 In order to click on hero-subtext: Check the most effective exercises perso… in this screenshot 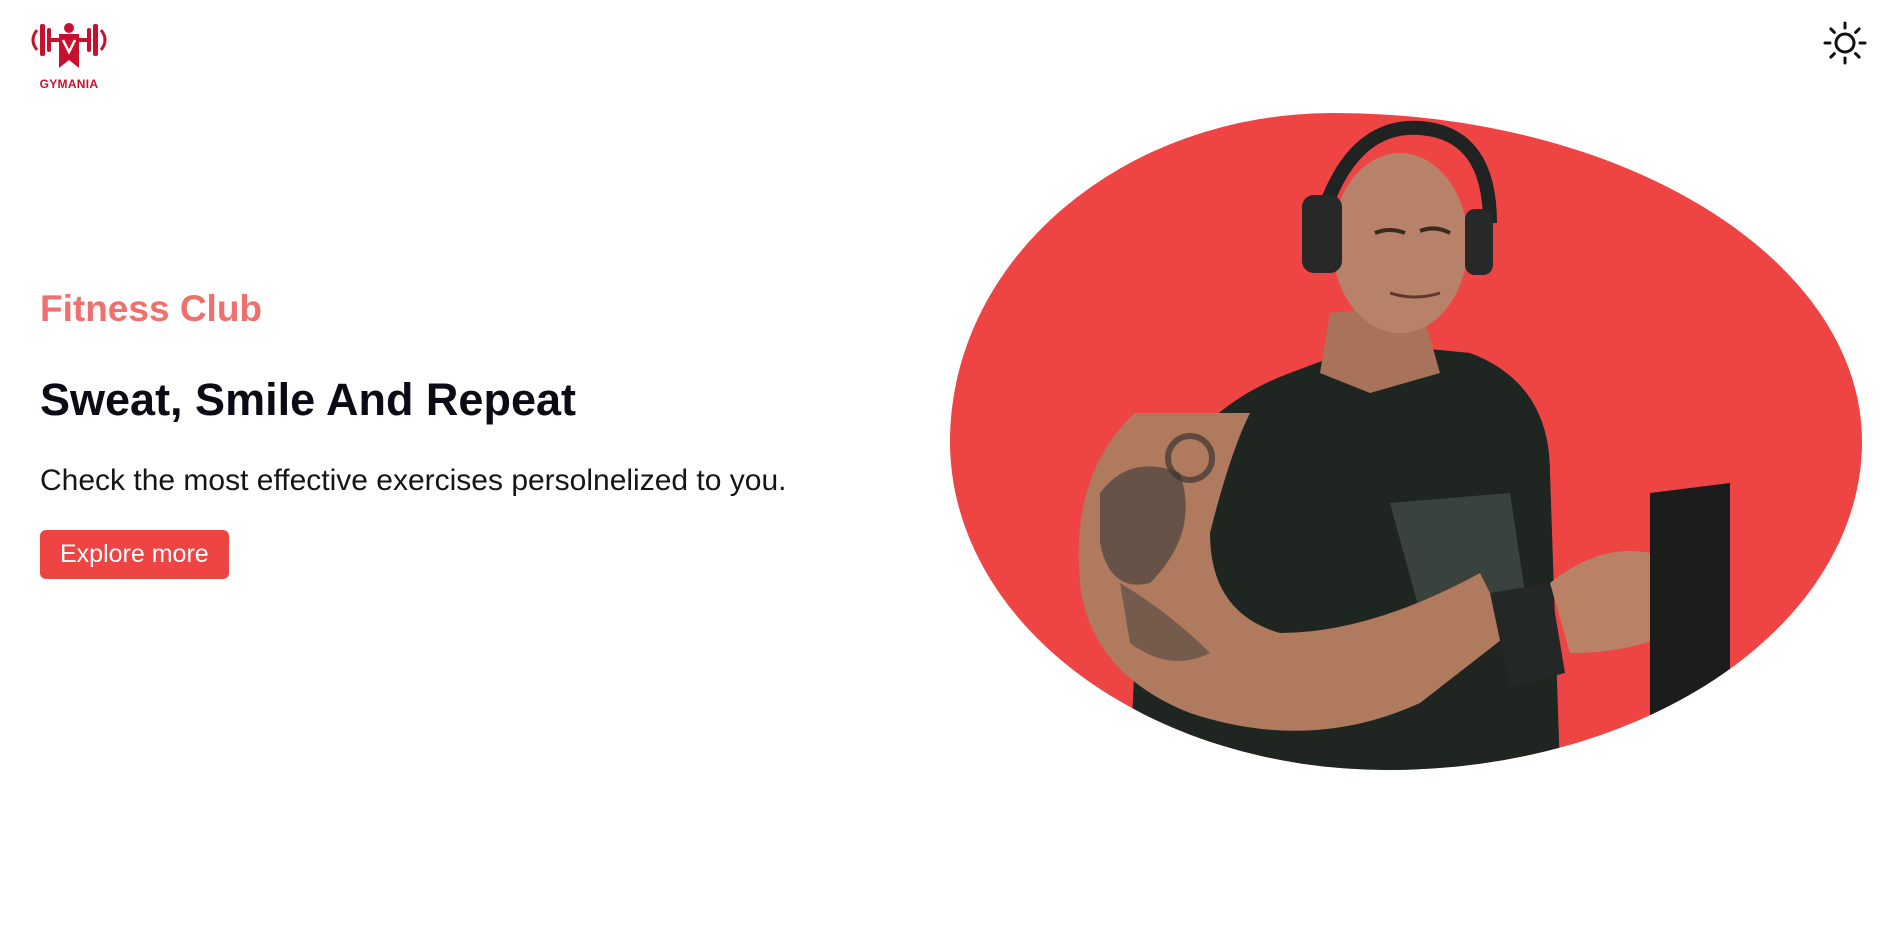, I will do `click(413, 480)`.